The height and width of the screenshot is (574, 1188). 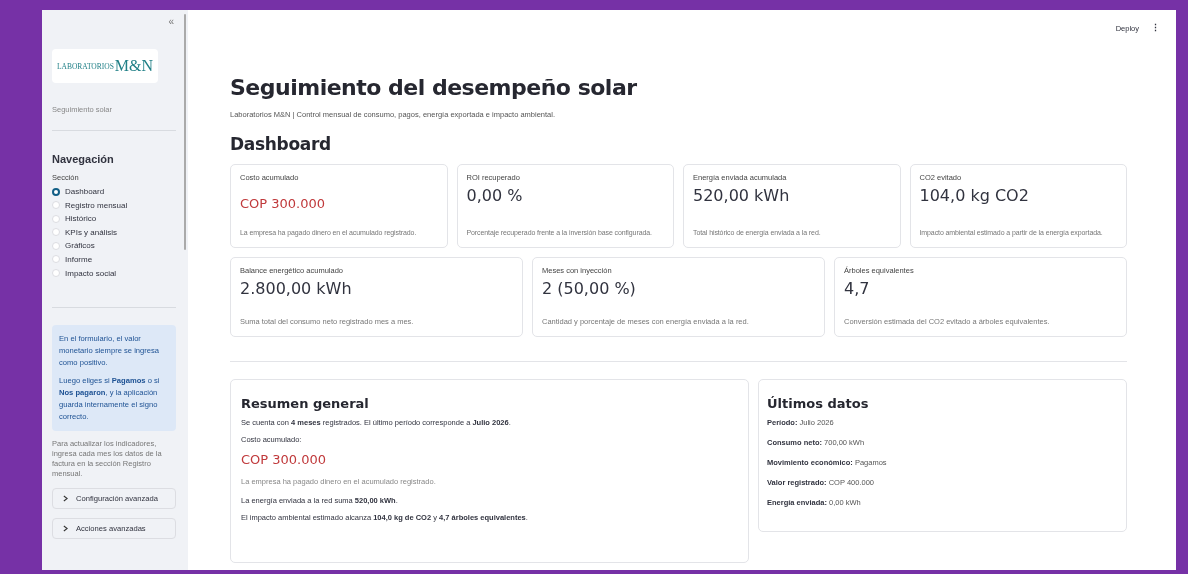 What do you see at coordinates (115, 246) in the screenshot?
I see `nav-radio-option: Gráficos` at bounding box center [115, 246].